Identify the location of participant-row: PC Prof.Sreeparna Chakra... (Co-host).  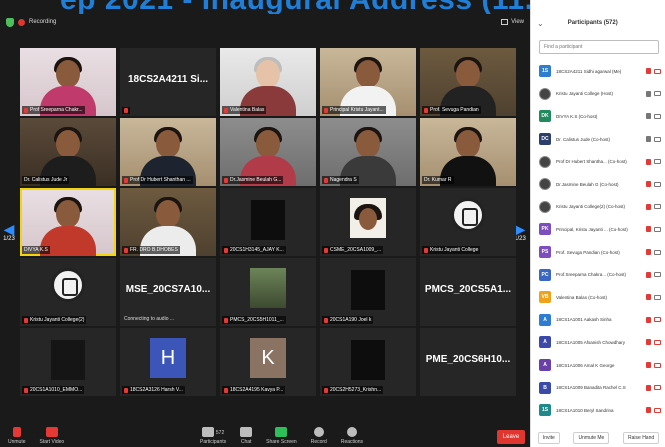
(598, 274).